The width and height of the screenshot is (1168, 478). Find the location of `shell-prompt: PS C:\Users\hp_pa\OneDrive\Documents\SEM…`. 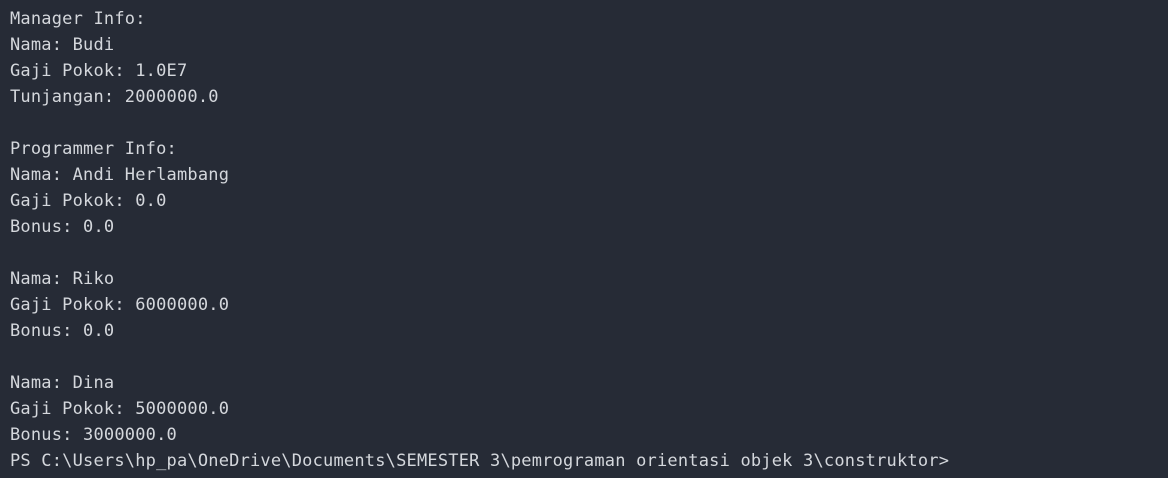

shell-prompt: PS C:\Users\hp_pa\OneDrive\Documents\SEM… is located at coordinates (589, 461).